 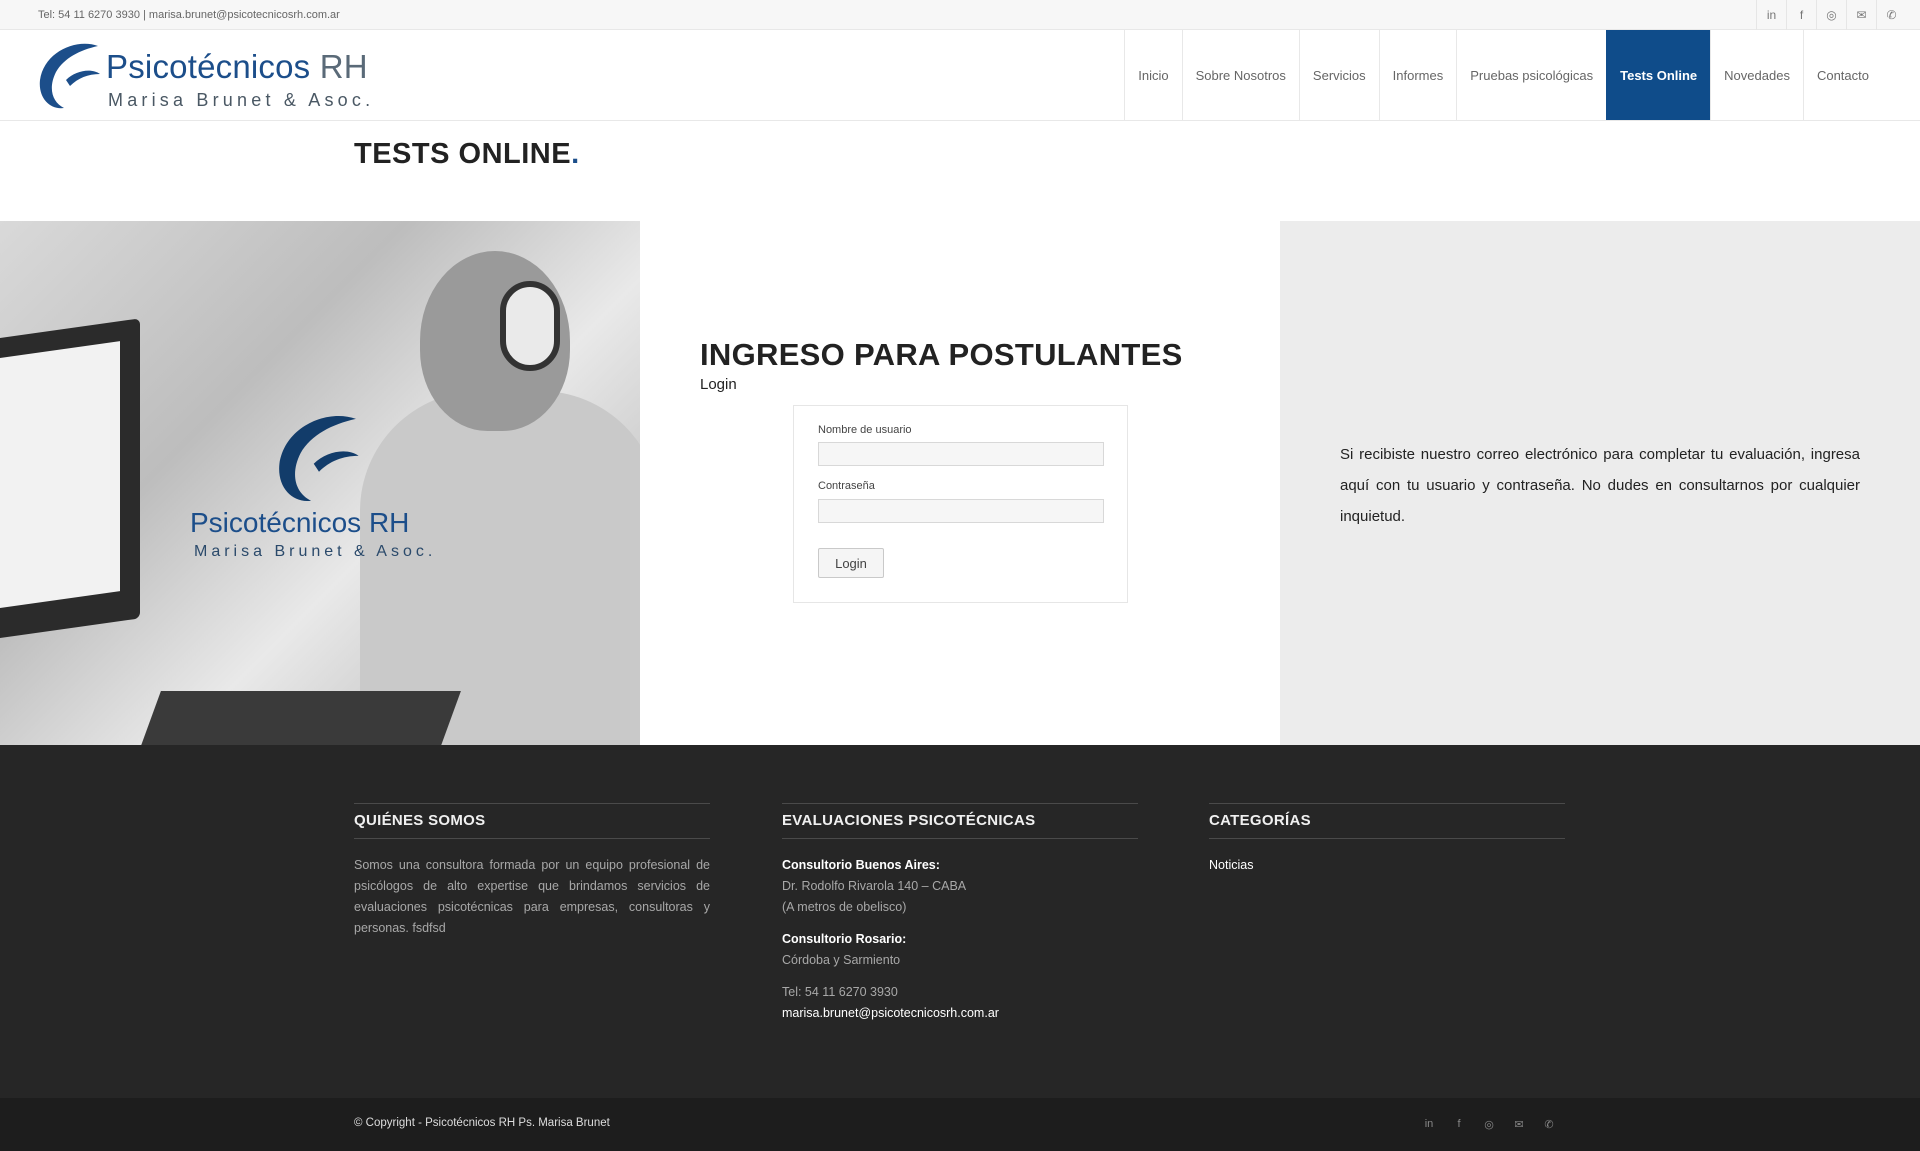 What do you see at coordinates (844, 939) in the screenshot?
I see `office2-title: Consultorio Rosario:` at bounding box center [844, 939].